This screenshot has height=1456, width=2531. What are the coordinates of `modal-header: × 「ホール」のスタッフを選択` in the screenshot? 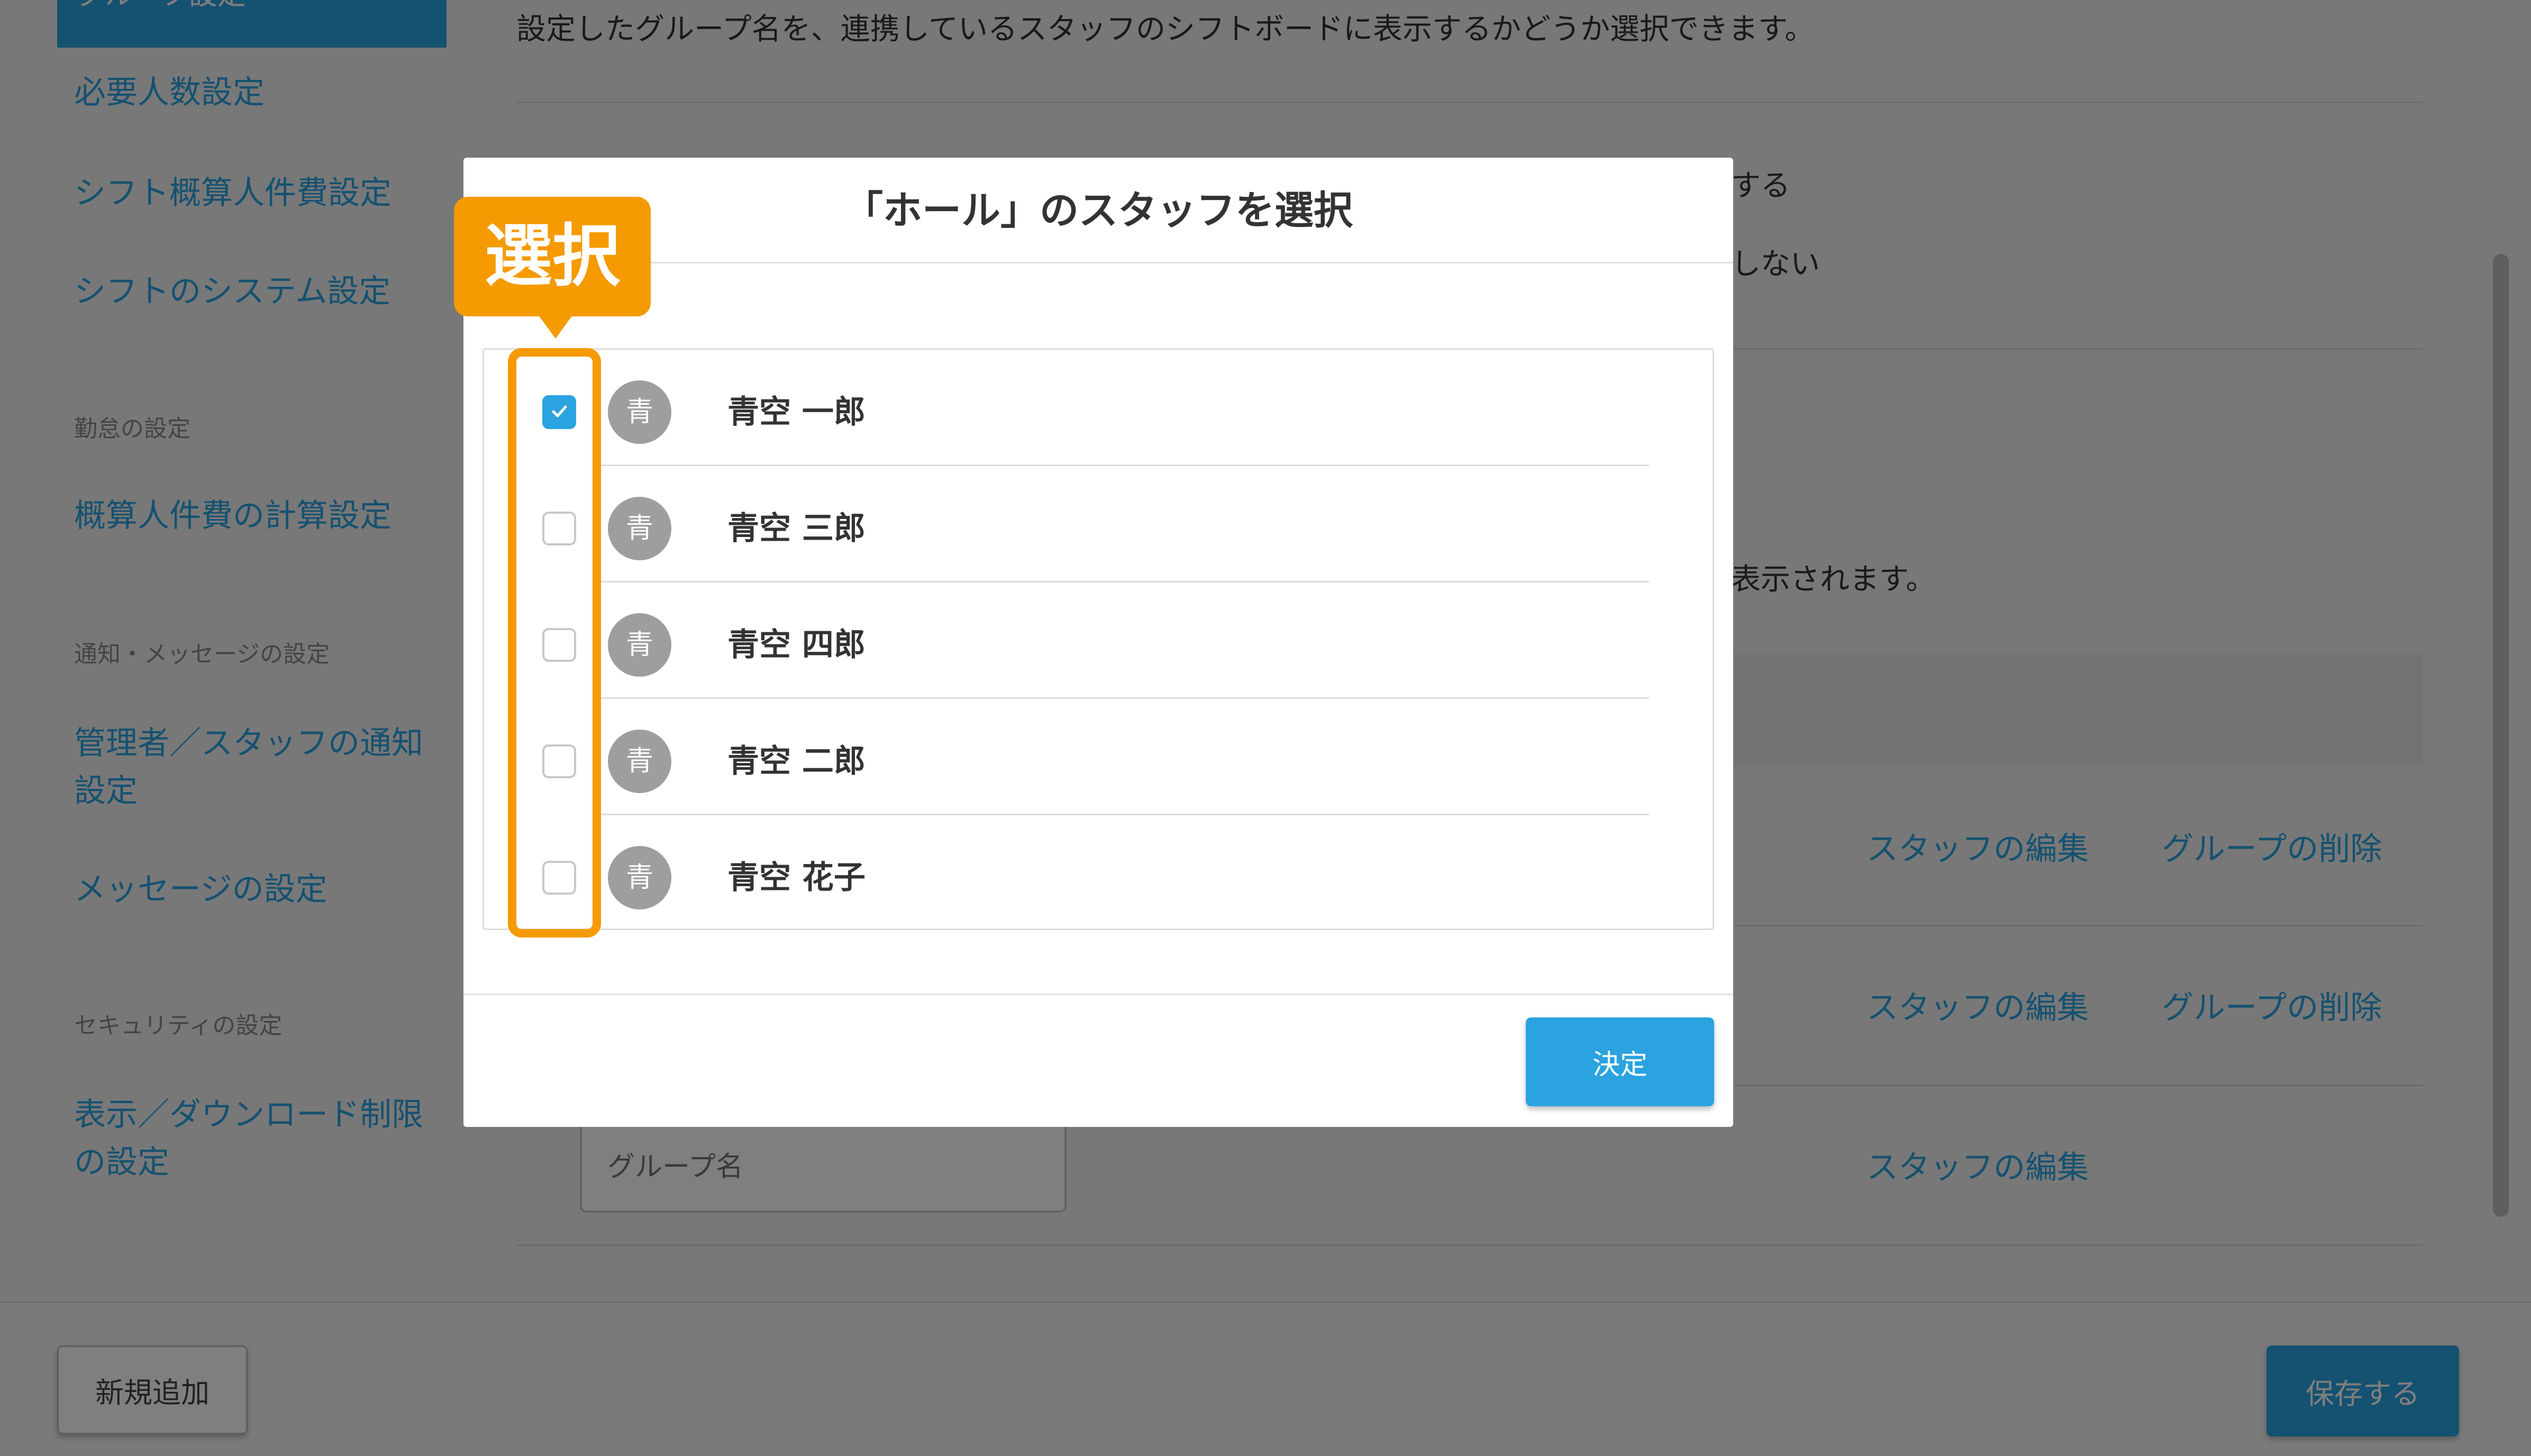 It's located at (1098, 210).